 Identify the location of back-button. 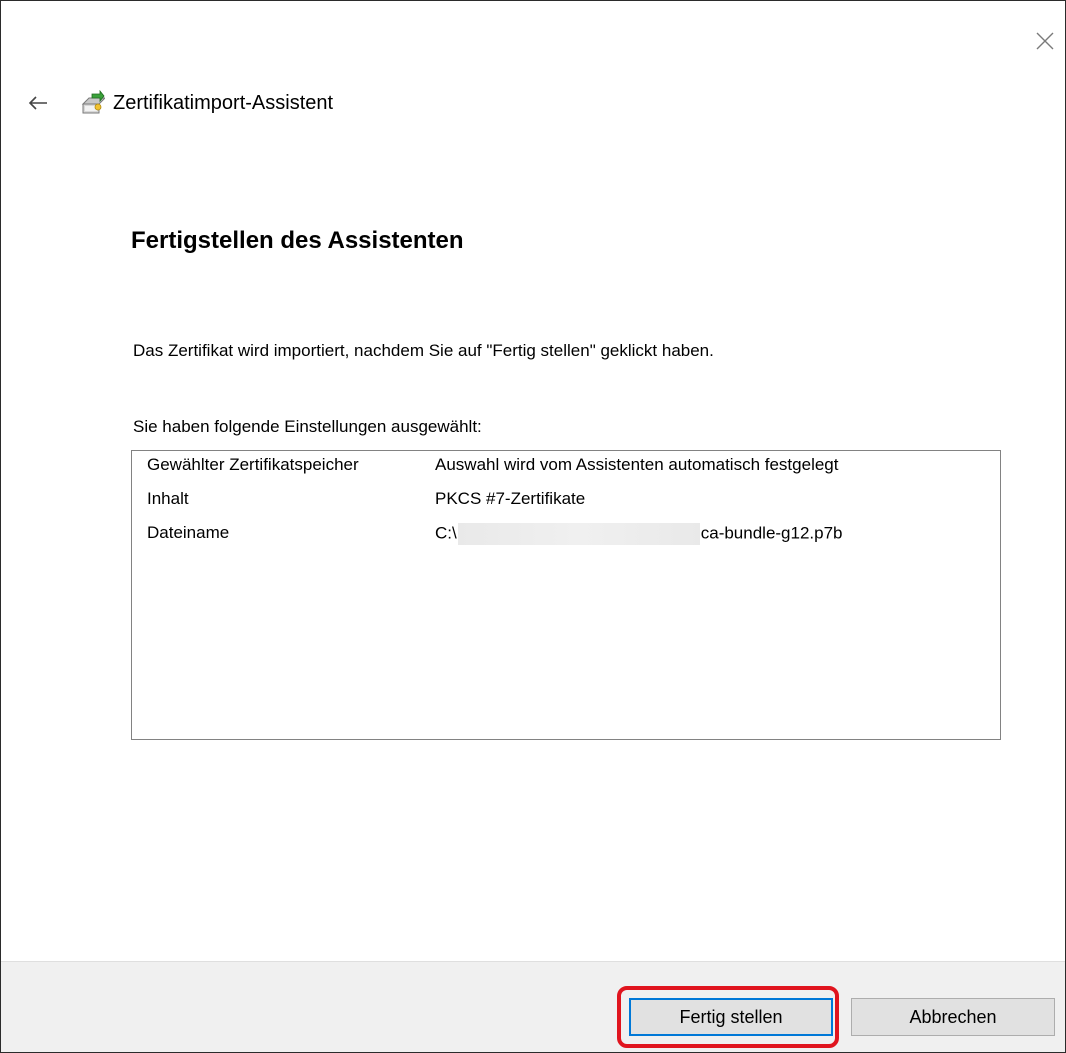
(38, 103).